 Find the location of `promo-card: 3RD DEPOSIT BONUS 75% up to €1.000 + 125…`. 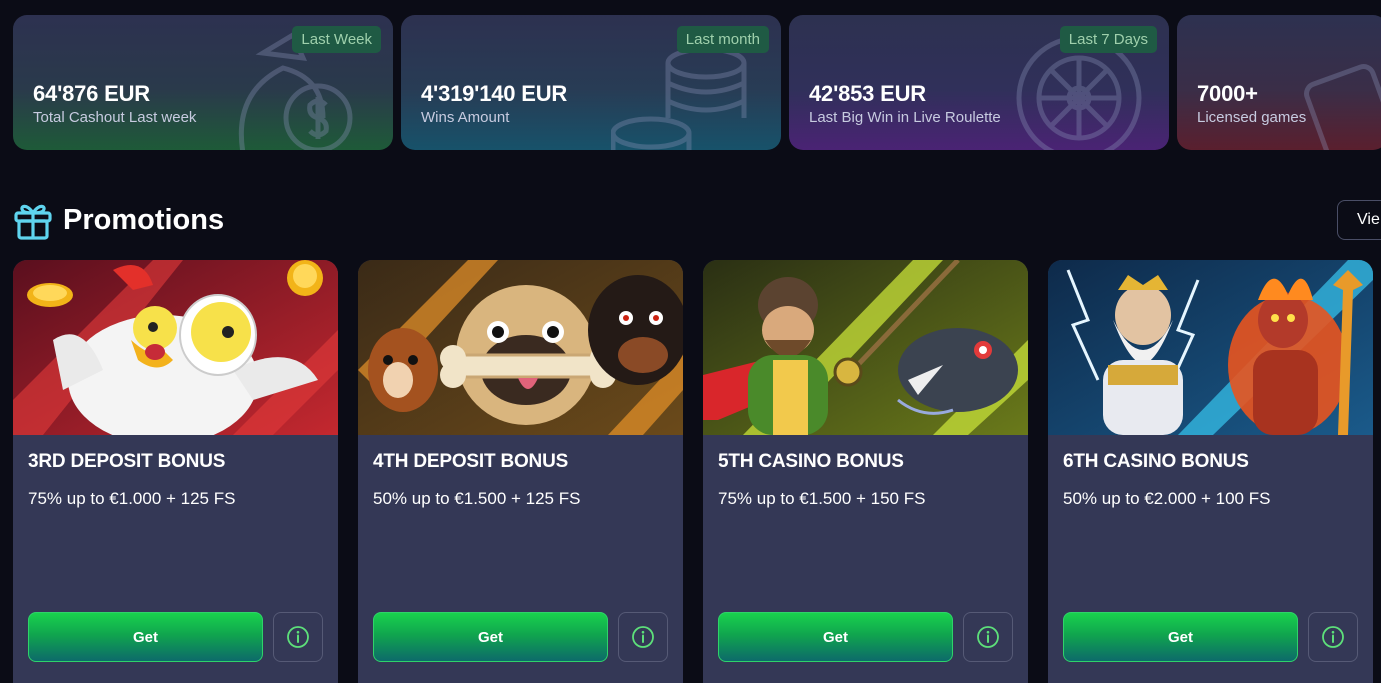

promo-card: 3RD DEPOSIT BONUS 75% up to €1.000 + 125… is located at coordinates (175, 471).